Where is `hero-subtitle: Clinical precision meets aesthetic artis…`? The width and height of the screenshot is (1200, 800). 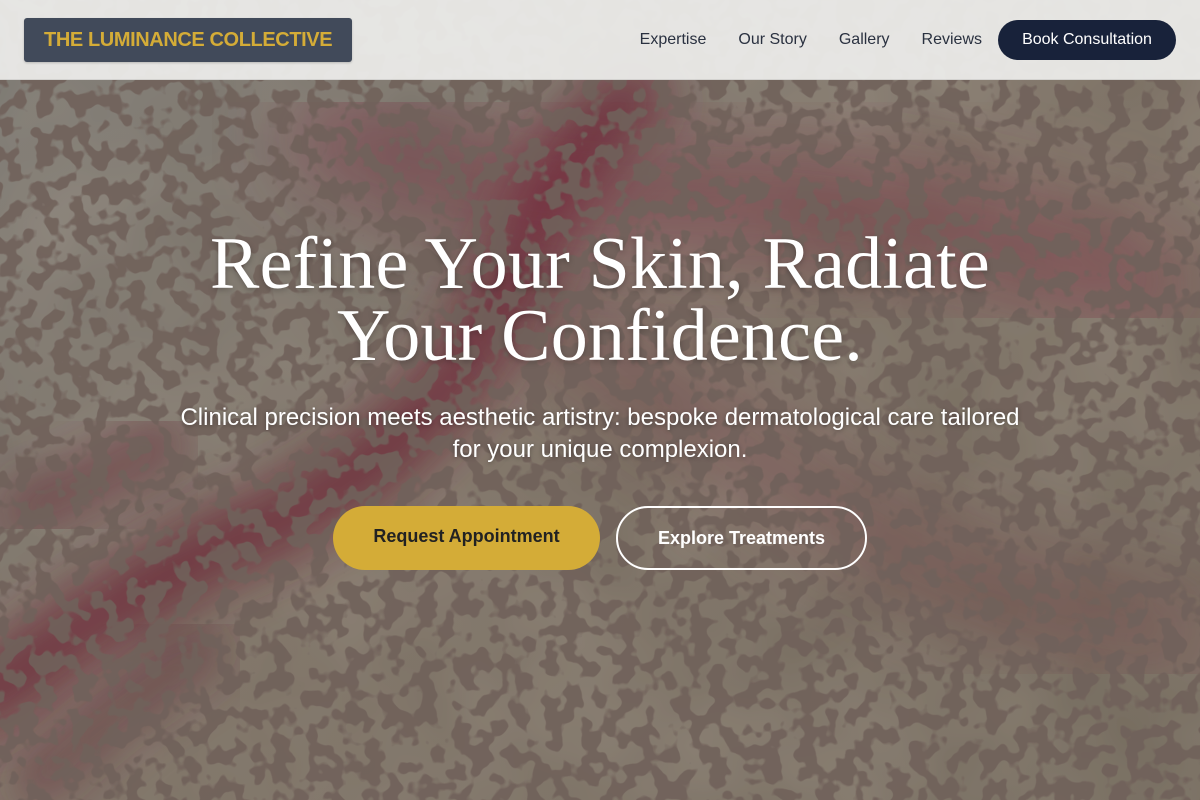
hero-subtitle: Clinical precision meets aesthetic artis… is located at coordinates (600, 433).